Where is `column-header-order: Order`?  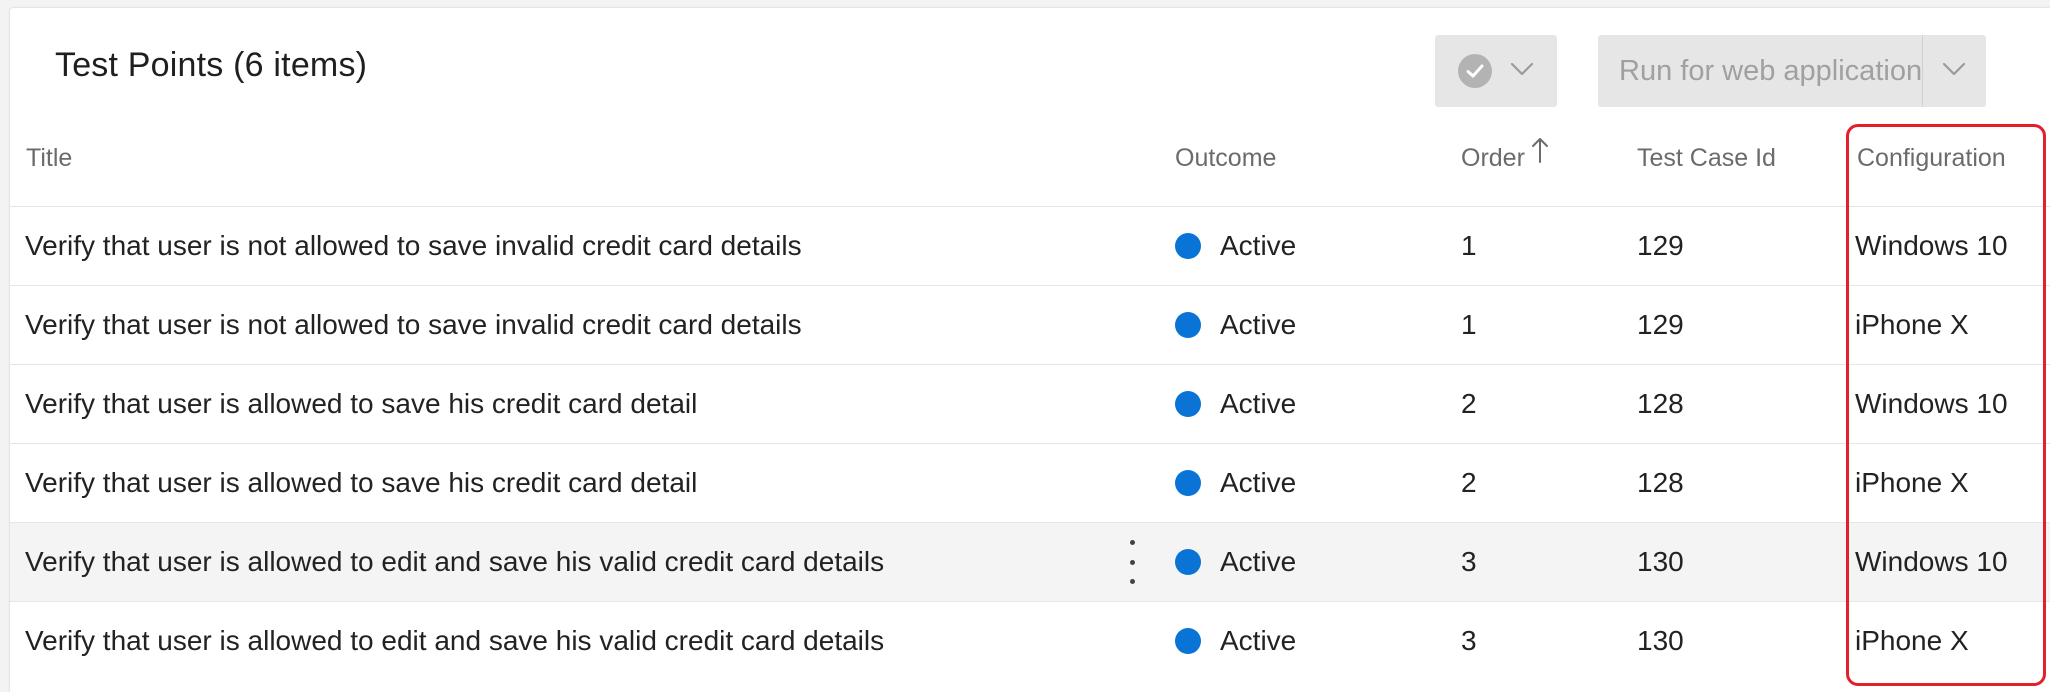 column-header-order: Order is located at coordinates (1505, 161).